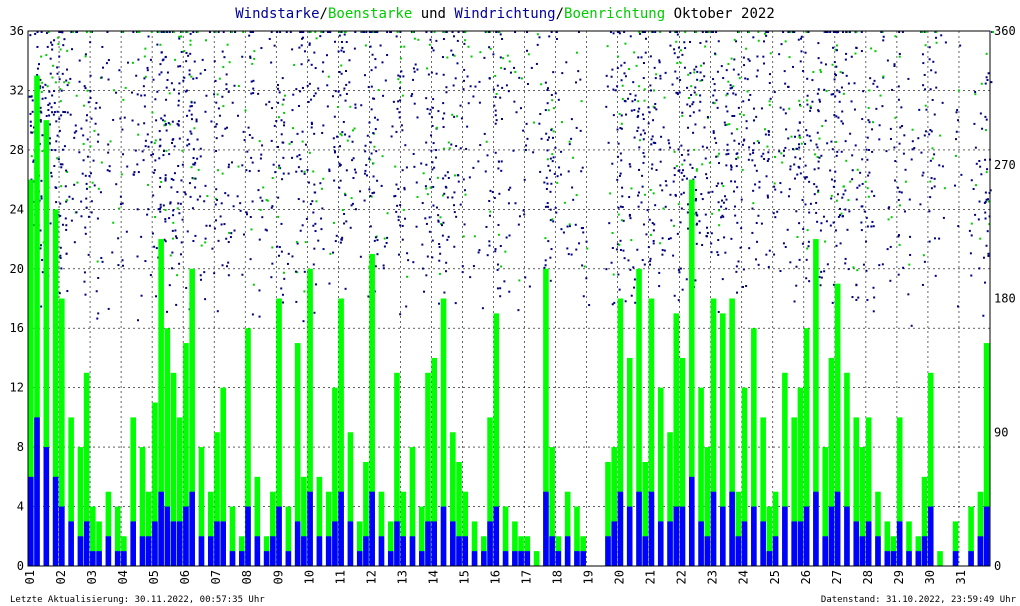  What do you see at coordinates (1001, 432) in the screenshot?
I see `y-right-tick-label: 90` at bounding box center [1001, 432].